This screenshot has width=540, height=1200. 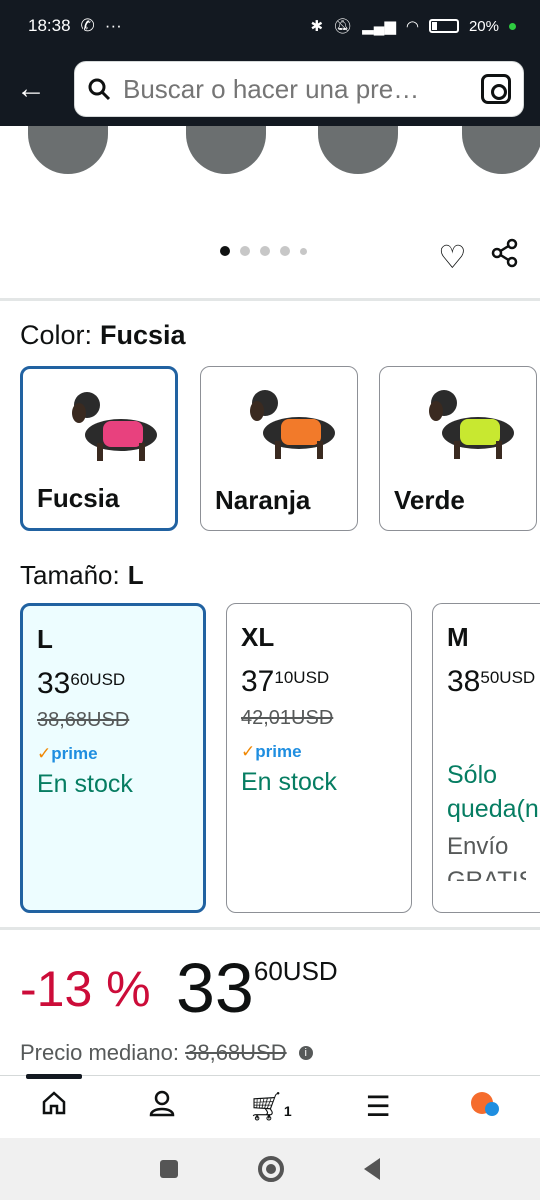 I want to click on account-icon, so click(x=162, y=1103).